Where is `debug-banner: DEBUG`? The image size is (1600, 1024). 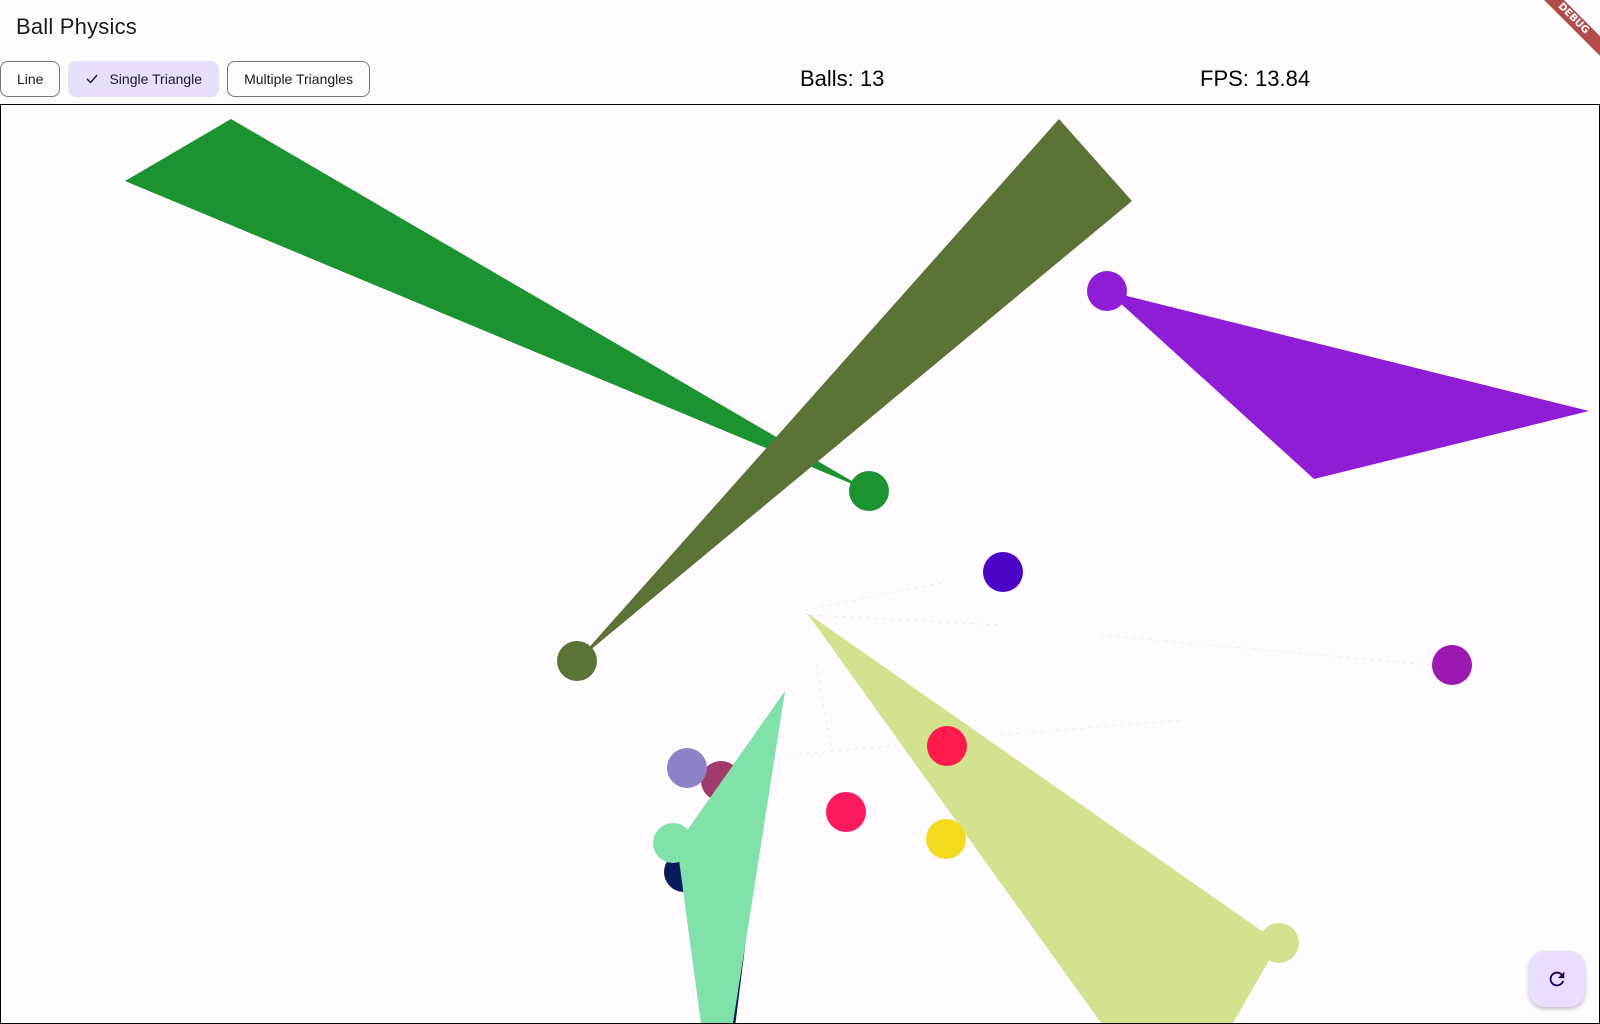 debug-banner: DEBUG is located at coordinates (1560, 40).